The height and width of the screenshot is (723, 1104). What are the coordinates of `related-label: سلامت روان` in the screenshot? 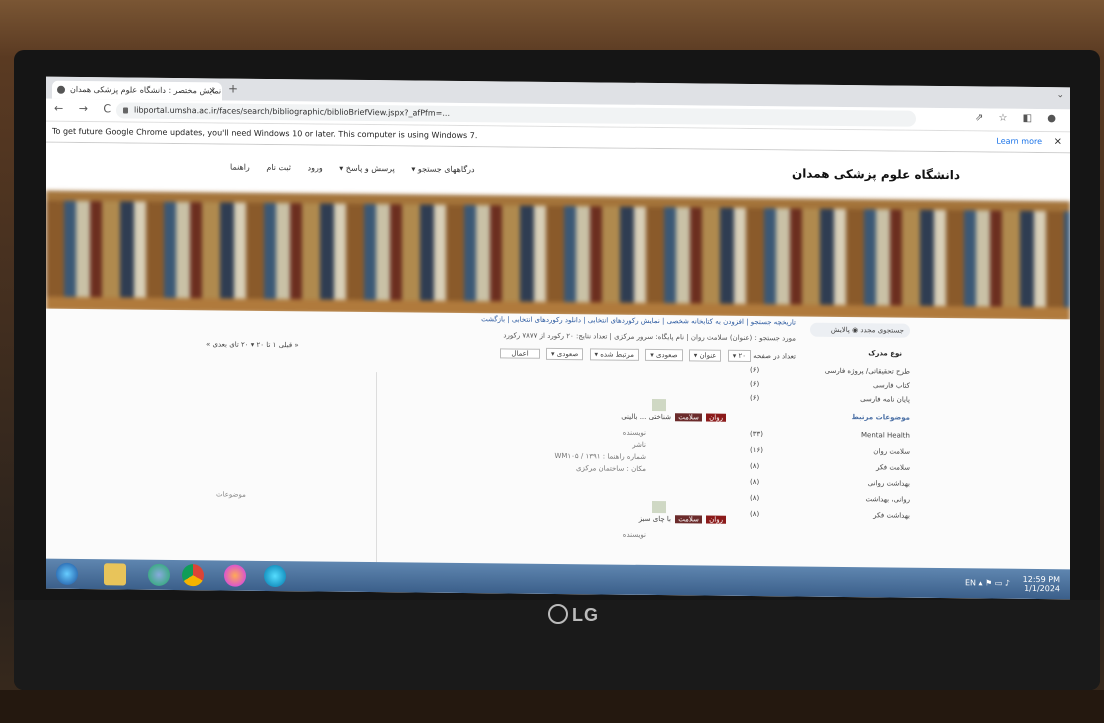 It's located at (891, 451).